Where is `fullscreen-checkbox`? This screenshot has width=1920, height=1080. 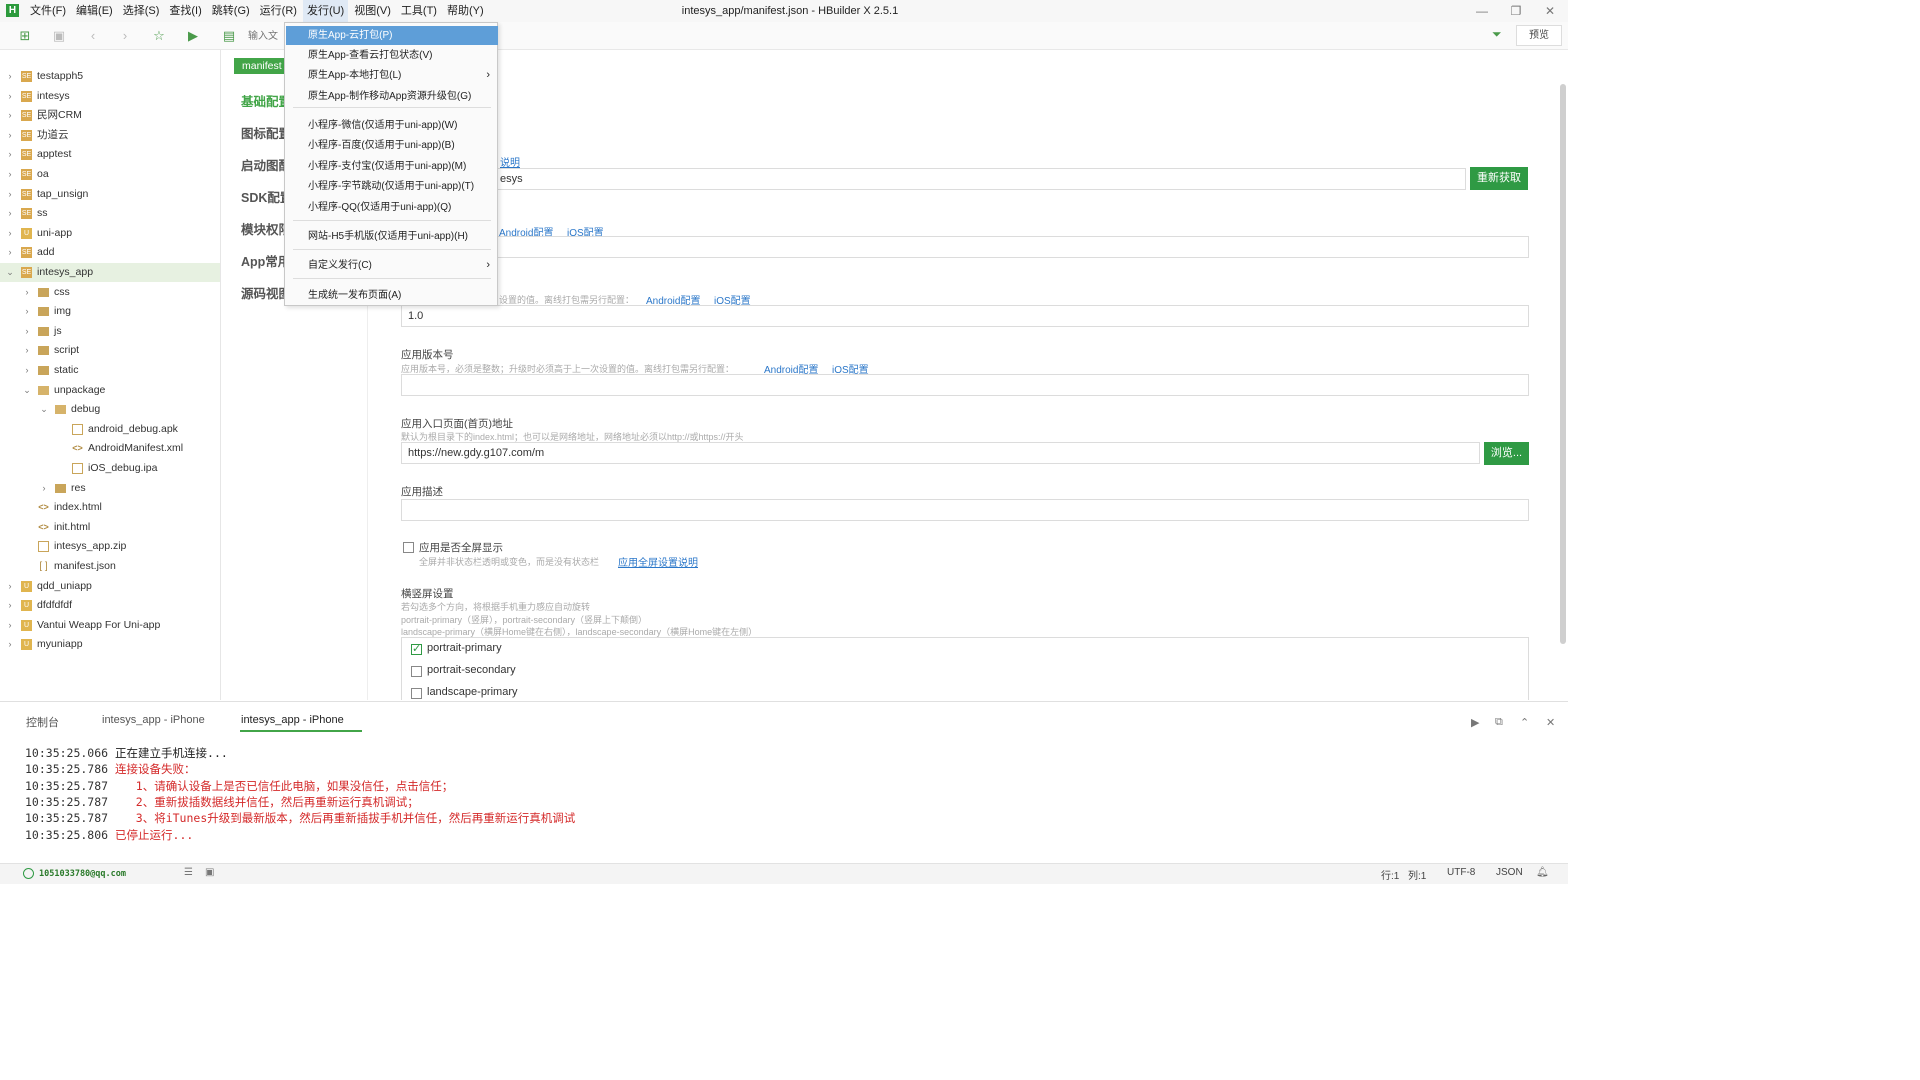
fullscreen-checkbox is located at coordinates (408, 547).